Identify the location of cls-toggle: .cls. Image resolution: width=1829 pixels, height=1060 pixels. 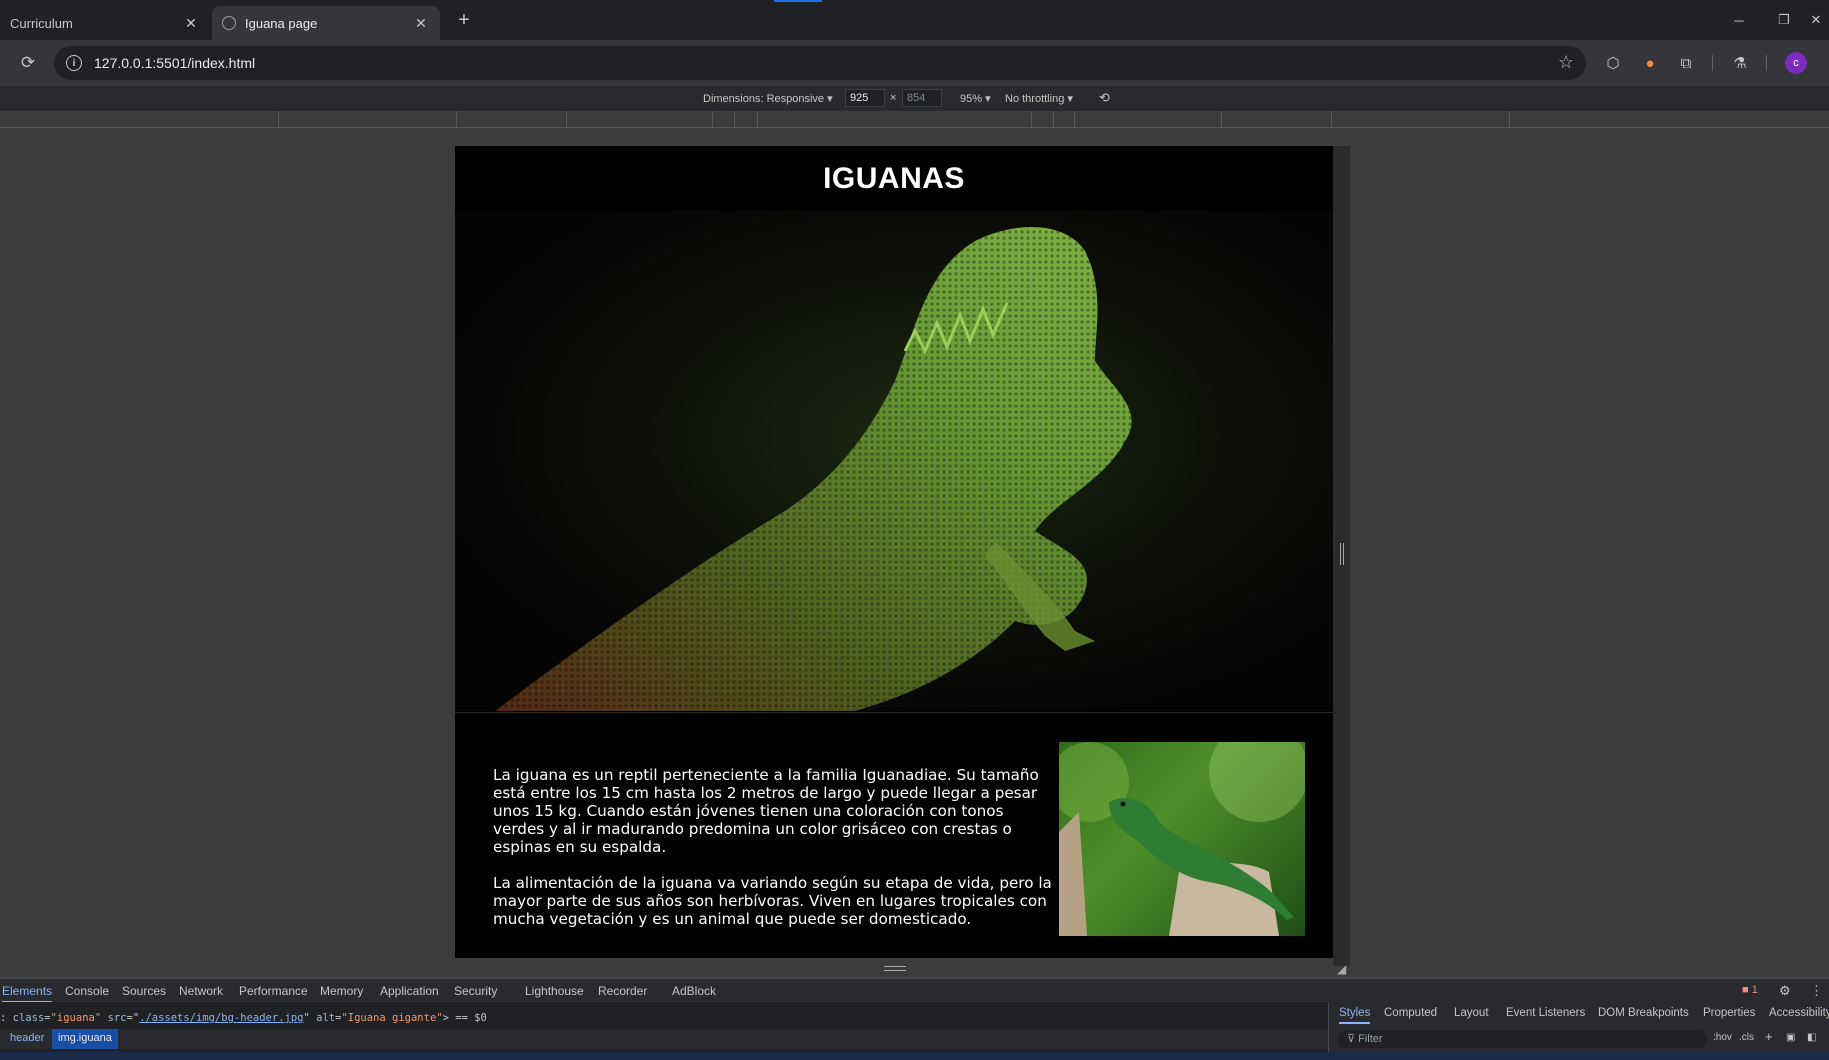
(1746, 1037).